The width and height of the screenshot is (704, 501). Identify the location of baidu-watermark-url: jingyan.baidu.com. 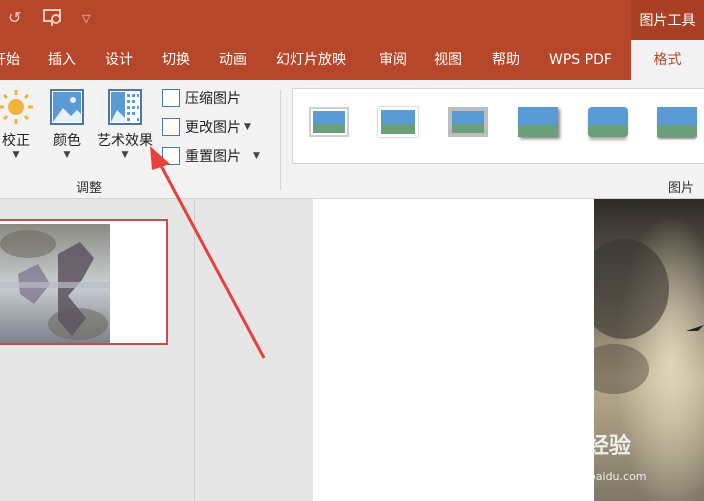
(596, 476).